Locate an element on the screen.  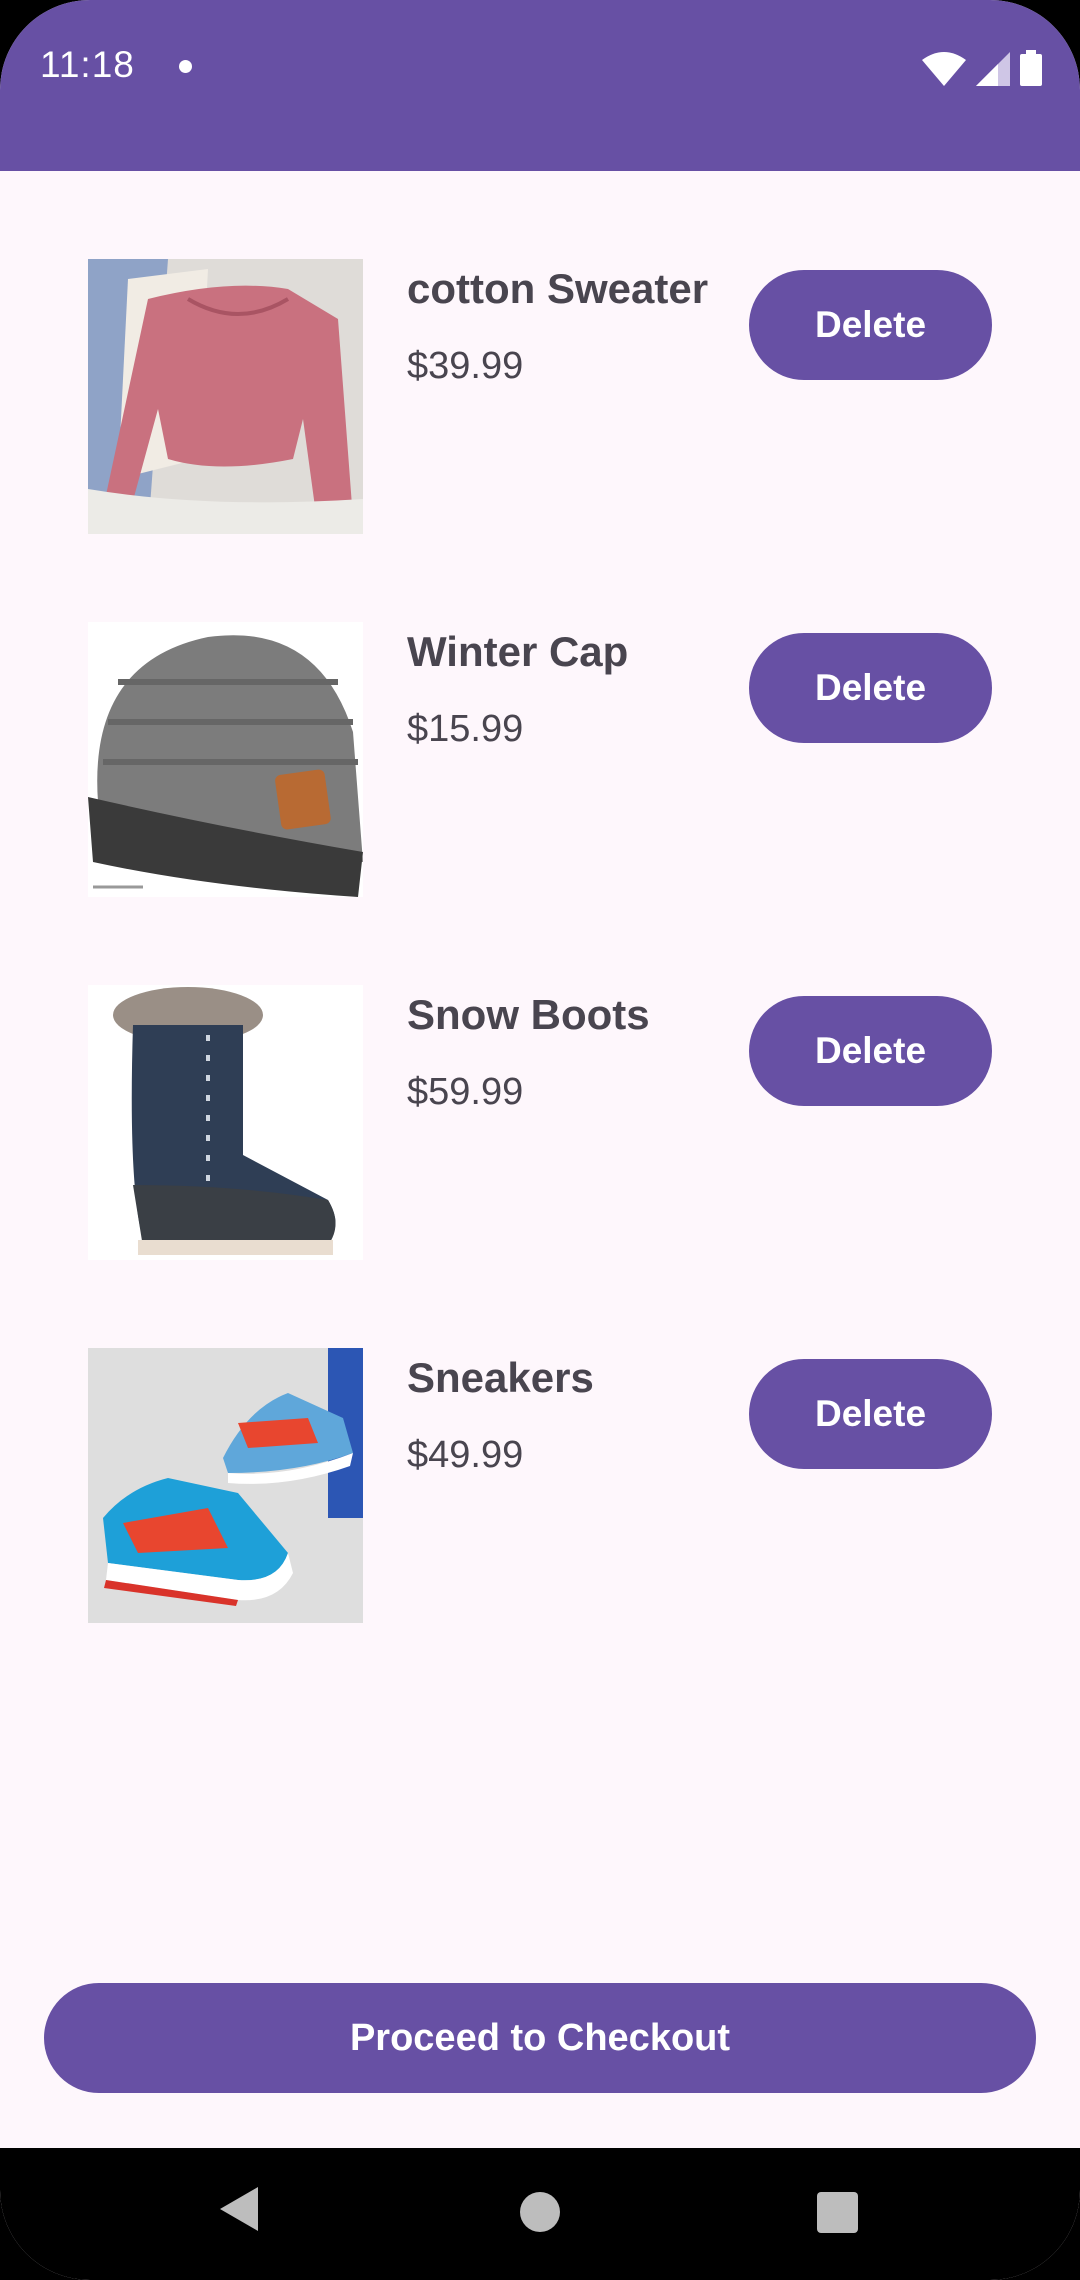
notification-dot-icon is located at coordinates (185, 66).